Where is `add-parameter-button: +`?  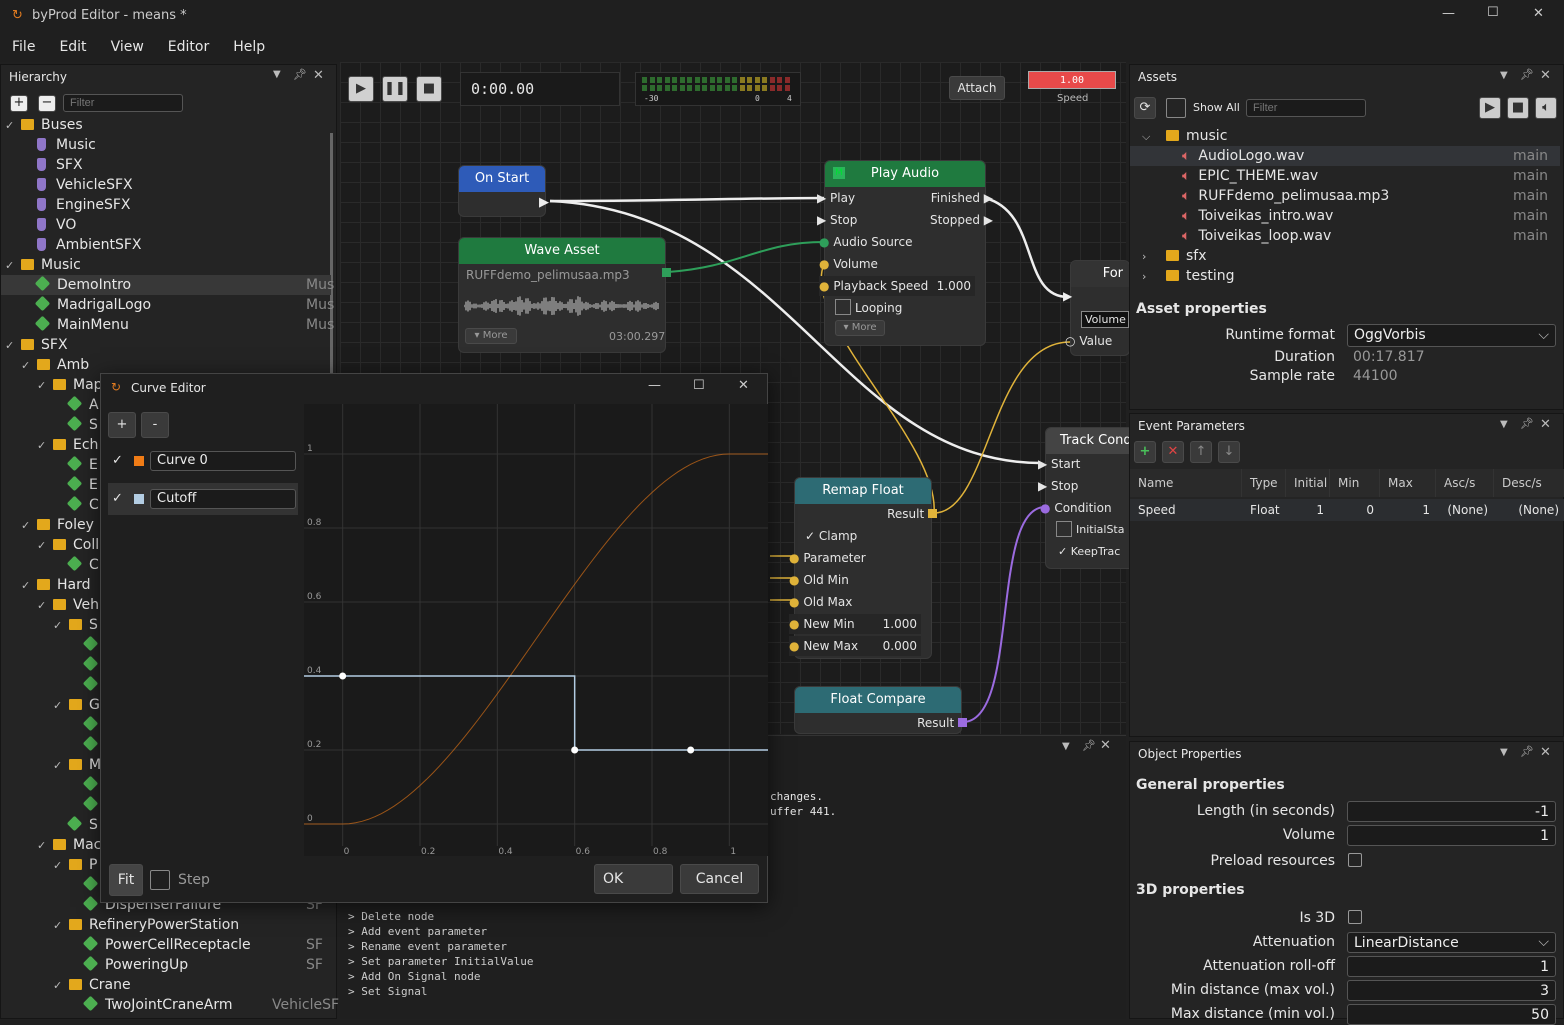 add-parameter-button: + is located at coordinates (1145, 452).